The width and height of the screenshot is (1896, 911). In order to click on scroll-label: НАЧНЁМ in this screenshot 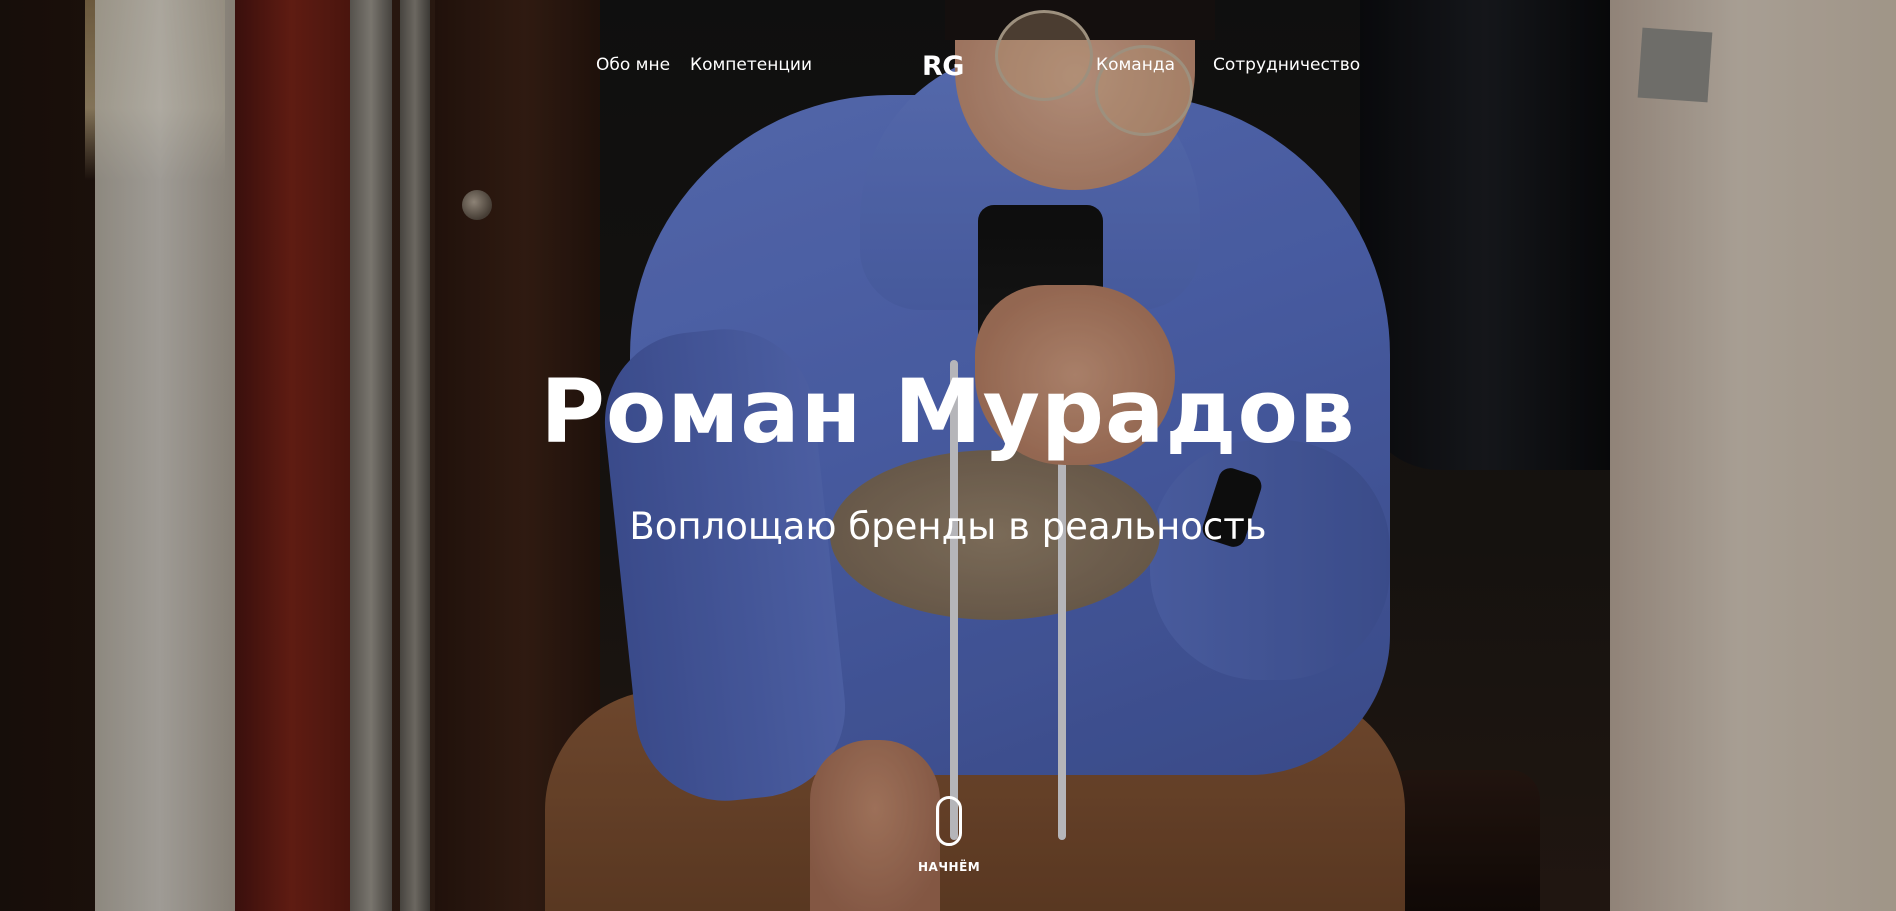, I will do `click(949, 867)`.